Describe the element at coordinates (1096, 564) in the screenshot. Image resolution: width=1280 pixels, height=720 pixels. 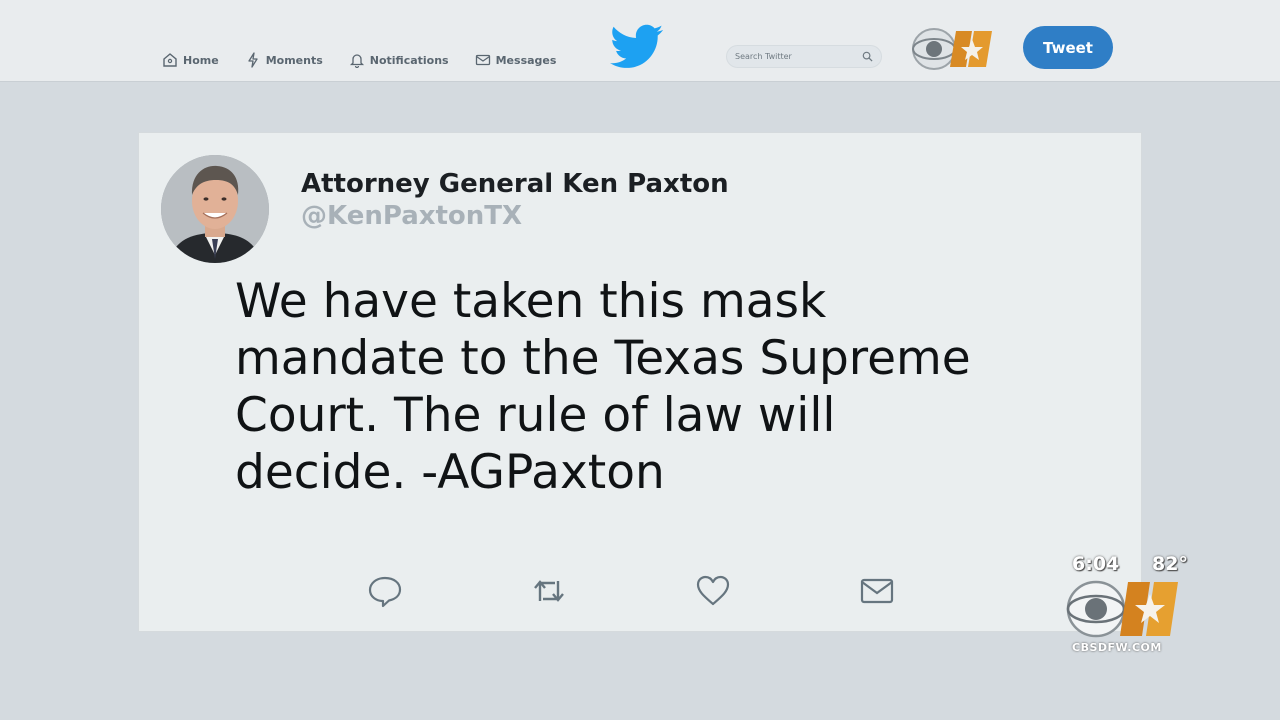
I see `bug-time: 6:04` at that location.